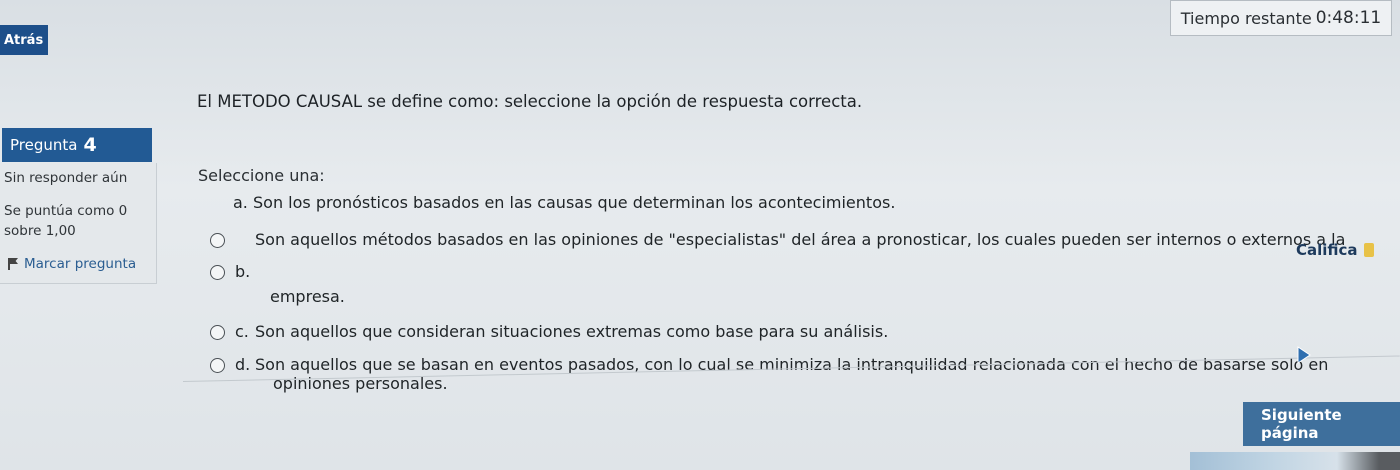 The image size is (1400, 470). I want to click on timer-value: 0:48:11, so click(1348, 18).